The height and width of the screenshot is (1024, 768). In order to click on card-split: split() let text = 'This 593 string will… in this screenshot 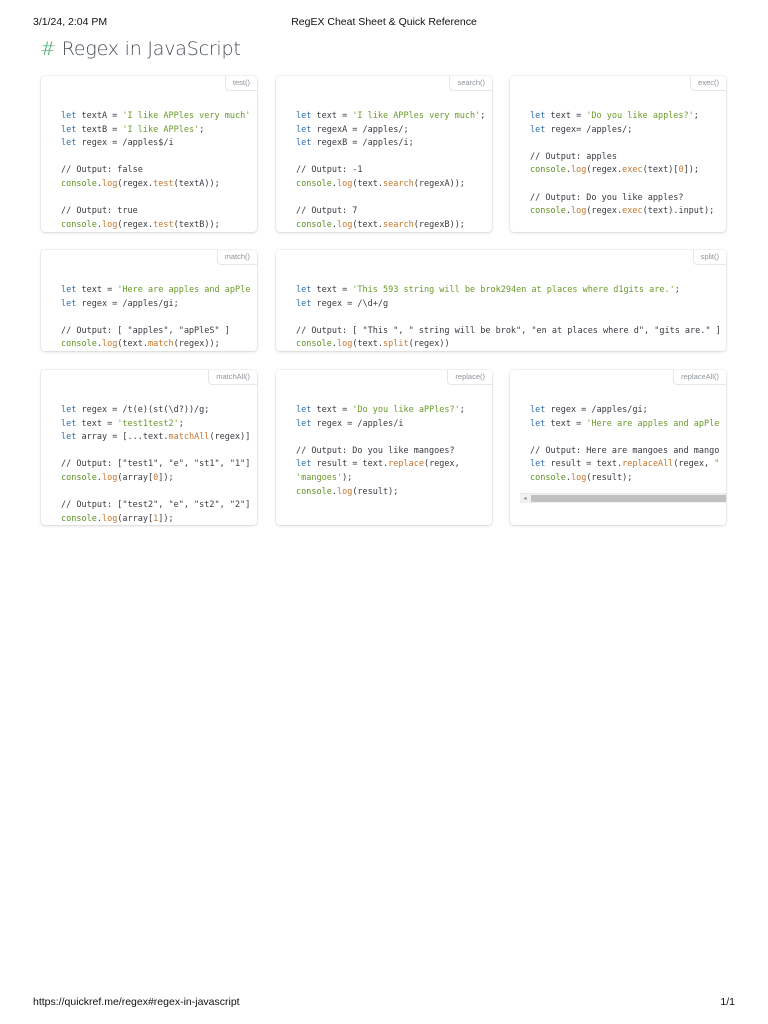, I will do `click(501, 300)`.